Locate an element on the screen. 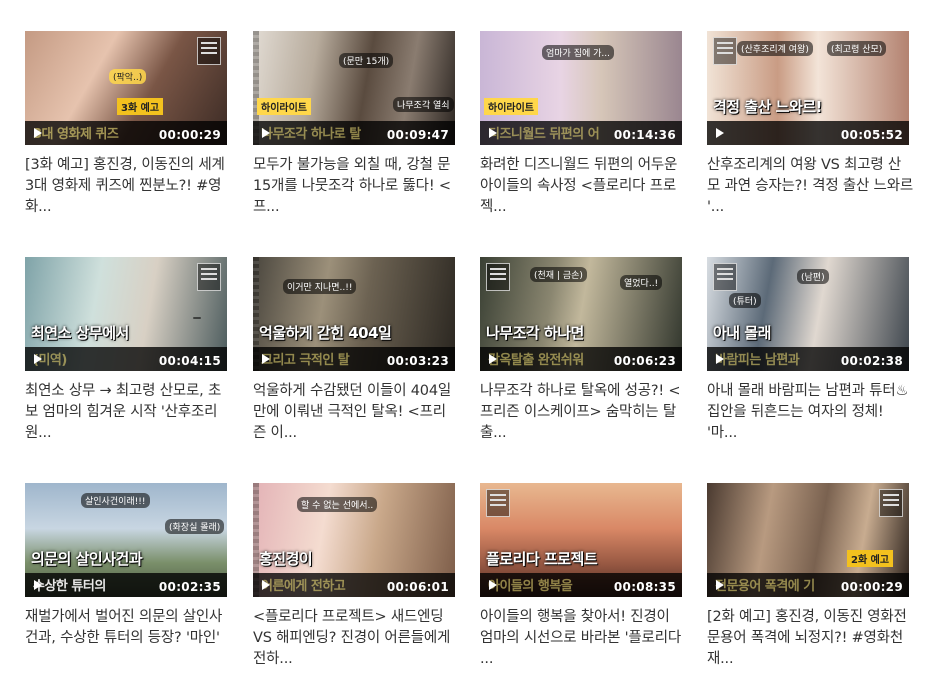 The height and width of the screenshot is (681, 926). video-thumbnail: 플로리다 프로젝트 아이들의 행복을 00:08:35 is located at coordinates (581, 540).